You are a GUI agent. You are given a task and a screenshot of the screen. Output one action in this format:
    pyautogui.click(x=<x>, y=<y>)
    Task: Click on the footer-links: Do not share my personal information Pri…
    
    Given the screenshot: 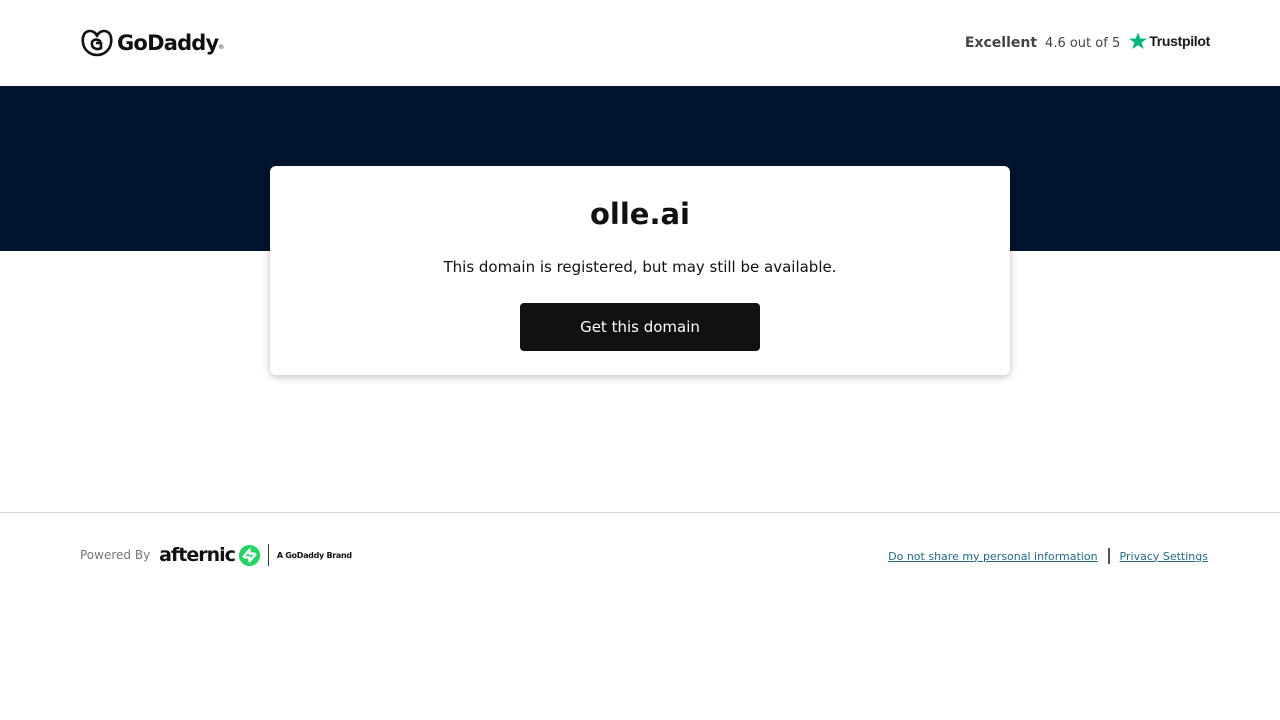 What is the action you would take?
    pyautogui.click(x=1048, y=556)
    